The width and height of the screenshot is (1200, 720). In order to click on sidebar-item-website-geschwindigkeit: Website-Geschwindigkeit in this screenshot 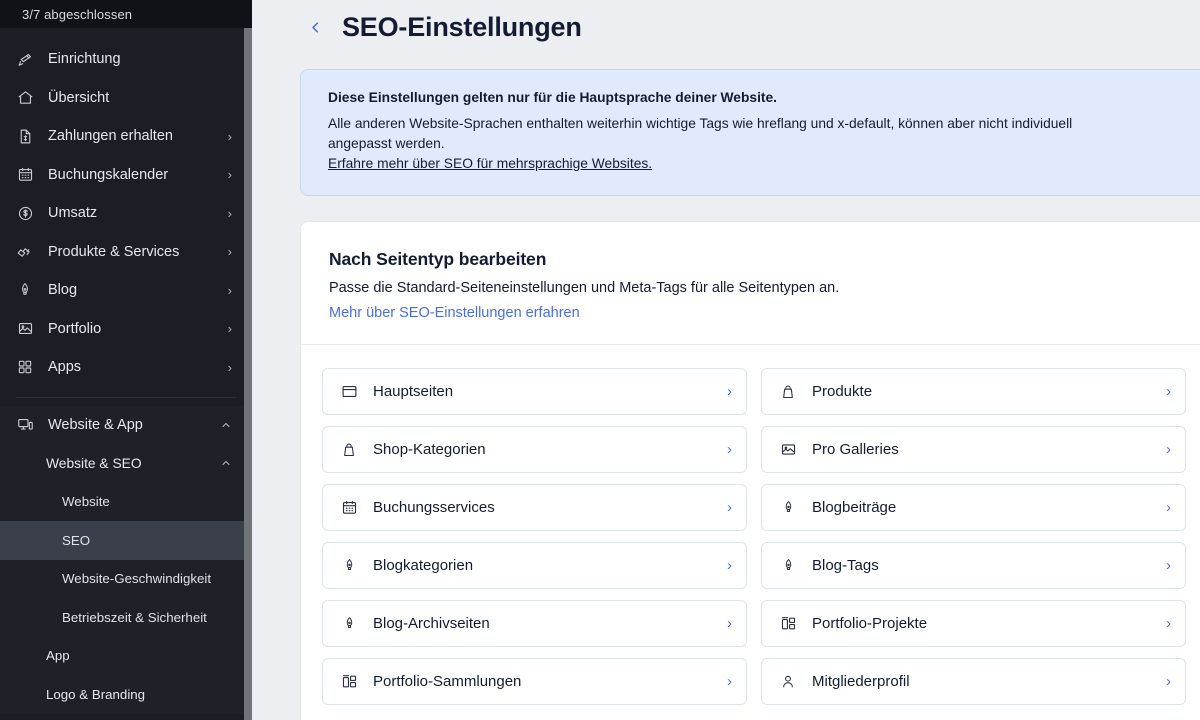, I will do `click(126, 579)`.